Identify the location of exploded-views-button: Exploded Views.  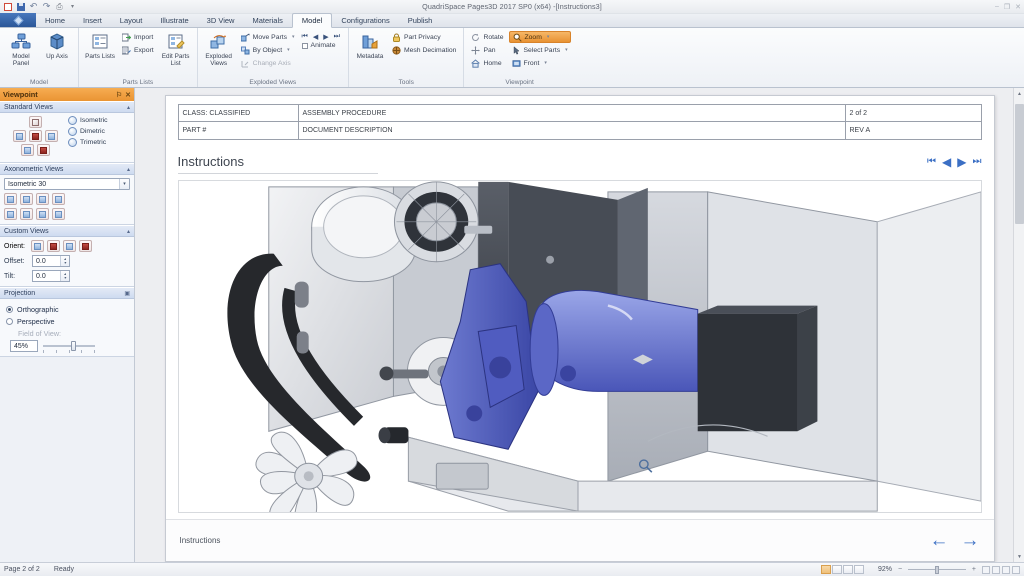
(219, 48).